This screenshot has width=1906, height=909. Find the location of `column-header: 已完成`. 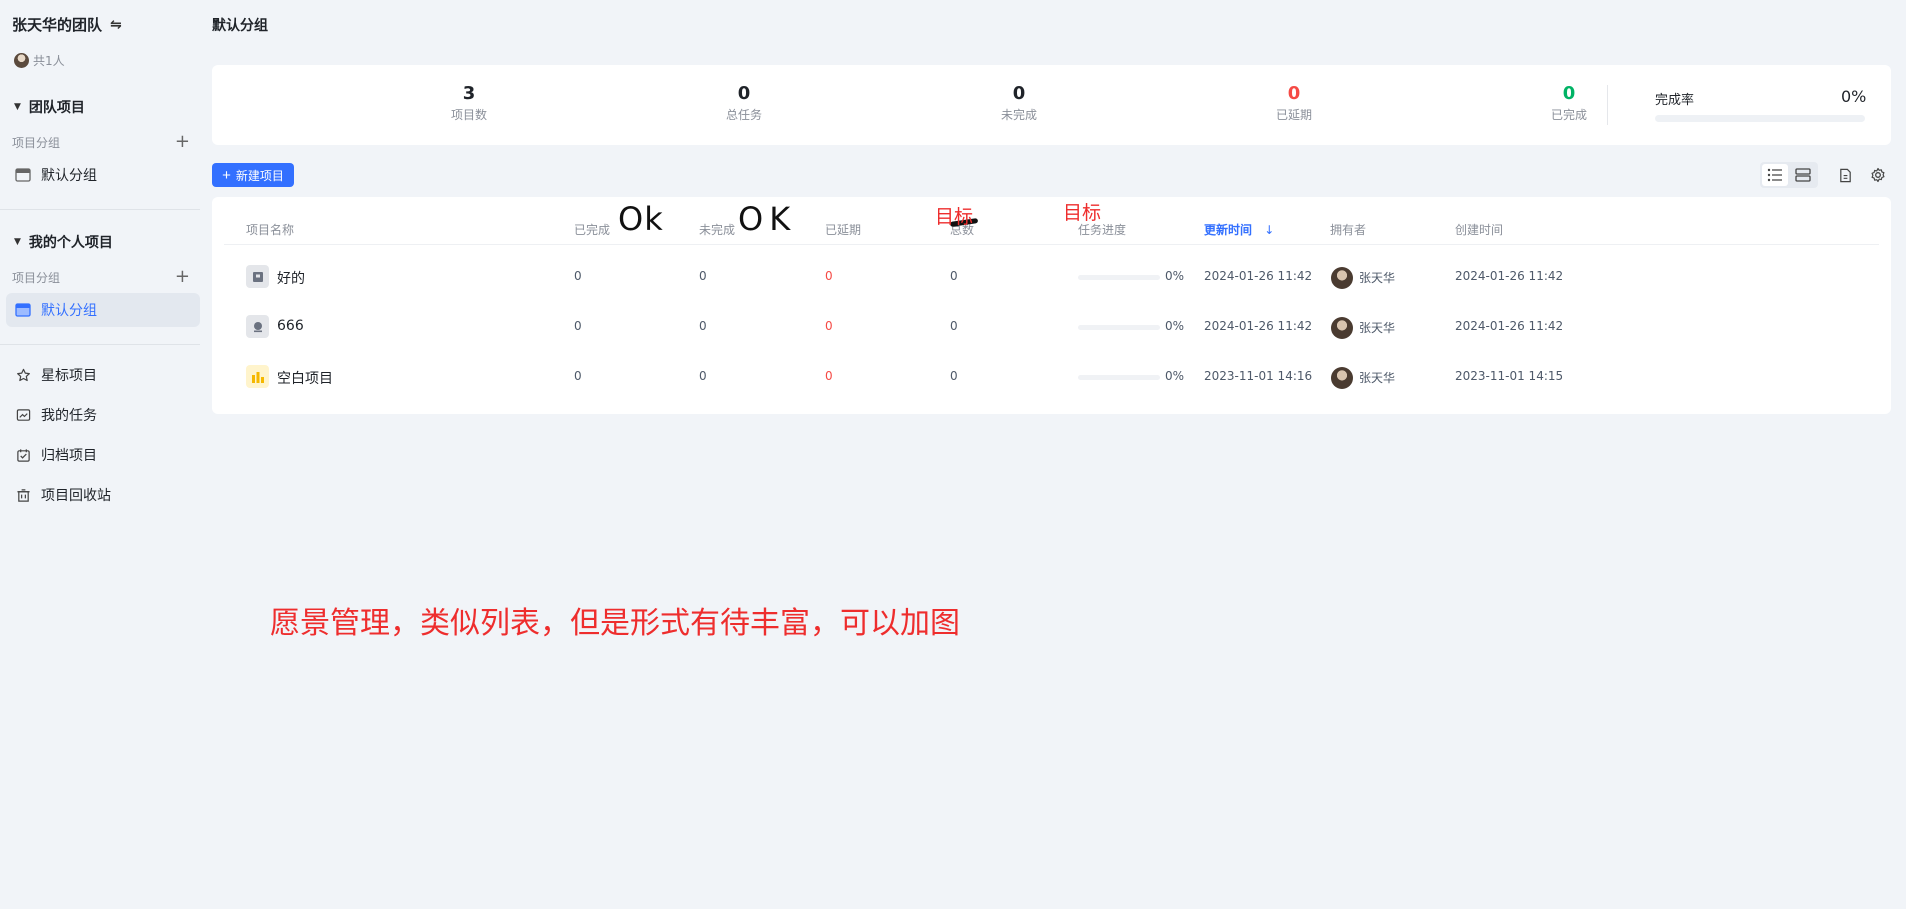

column-header: 已完成 is located at coordinates (592, 229).